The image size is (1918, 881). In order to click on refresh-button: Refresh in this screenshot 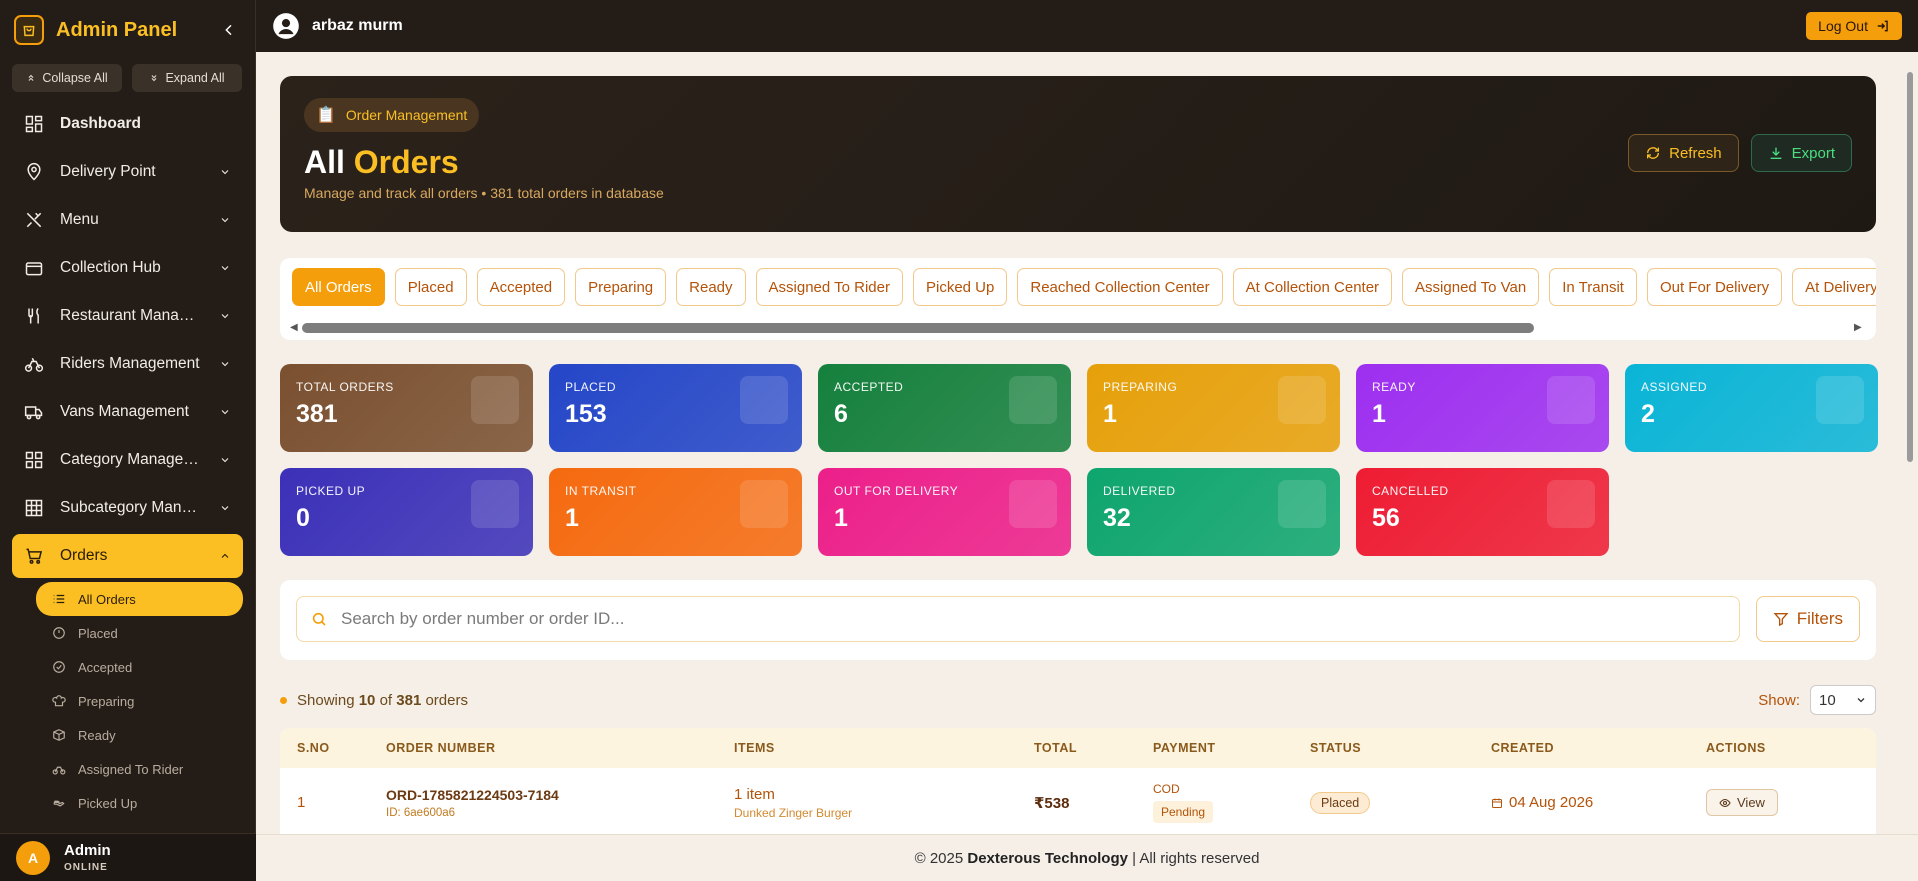, I will do `click(1683, 153)`.